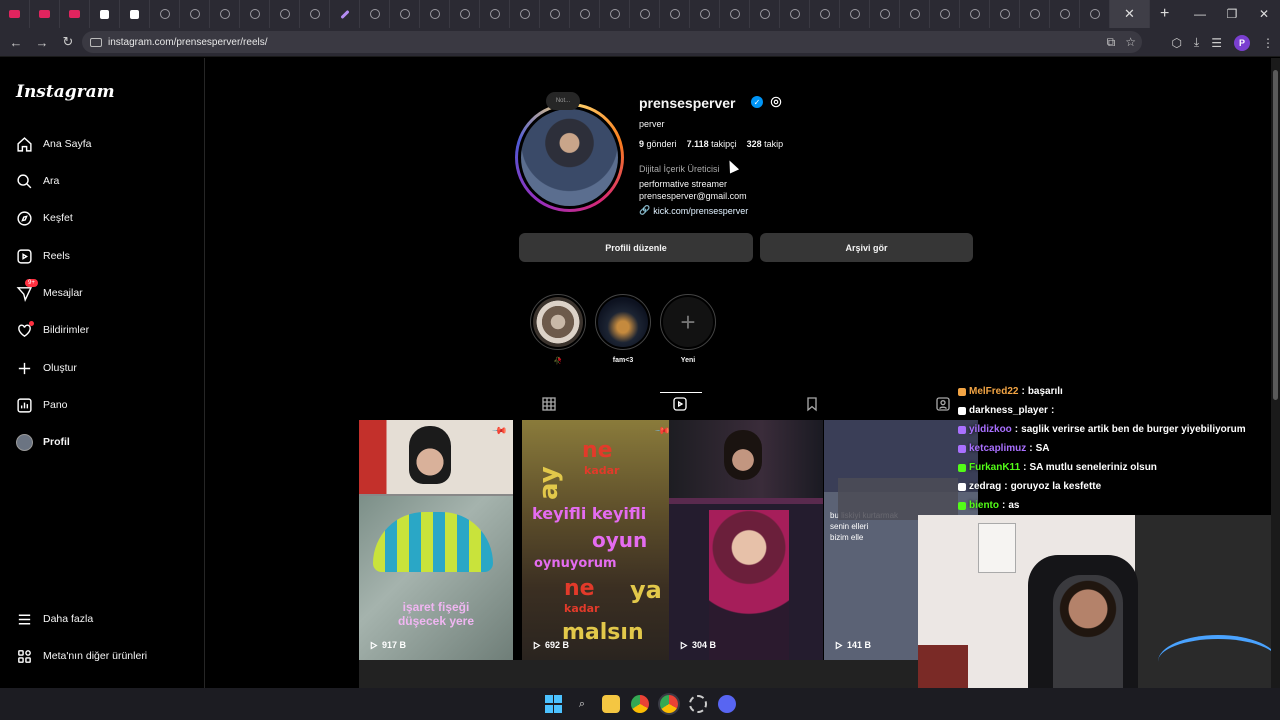  I want to click on sidebar-item-reels: Reels, so click(43, 256).